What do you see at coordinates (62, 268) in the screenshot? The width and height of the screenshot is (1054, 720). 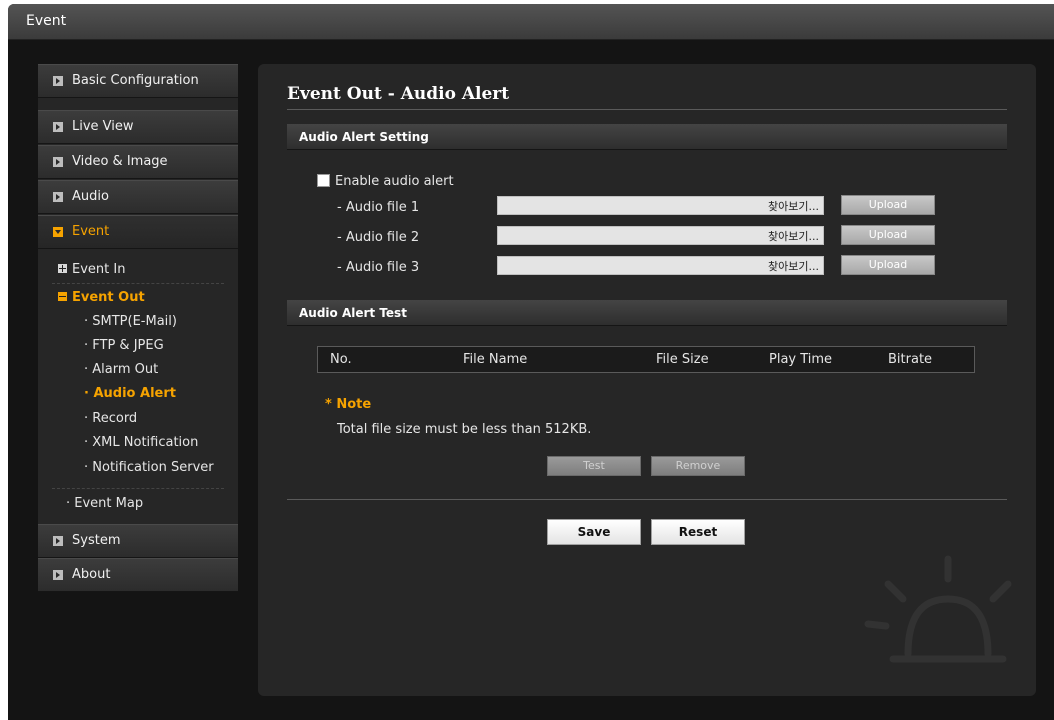 I see `expand-plus-icon` at bounding box center [62, 268].